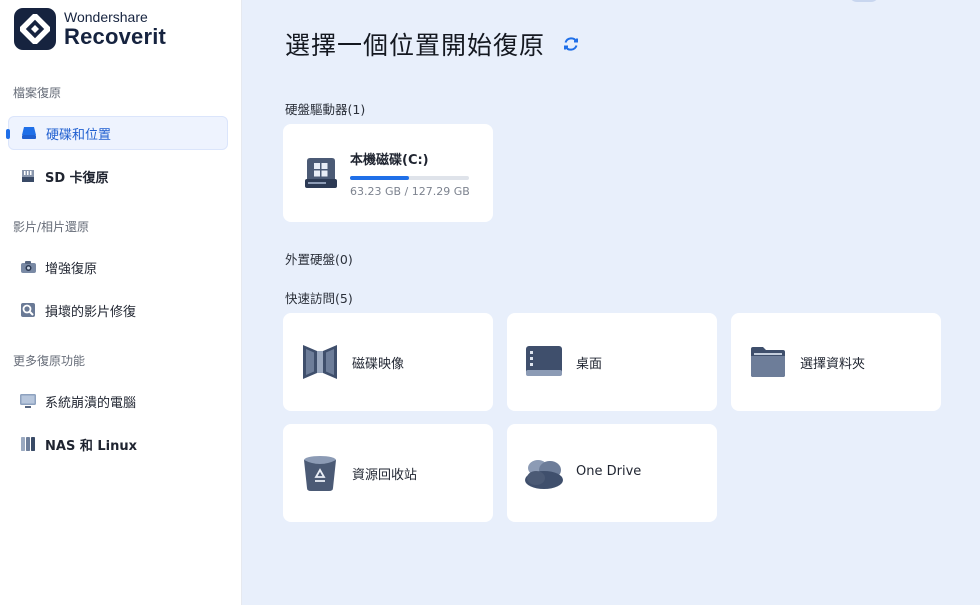 Image resolution: width=980 pixels, height=605 pixels. I want to click on sidebar-item-hard-drive: 硬碟和位置, so click(117, 133).